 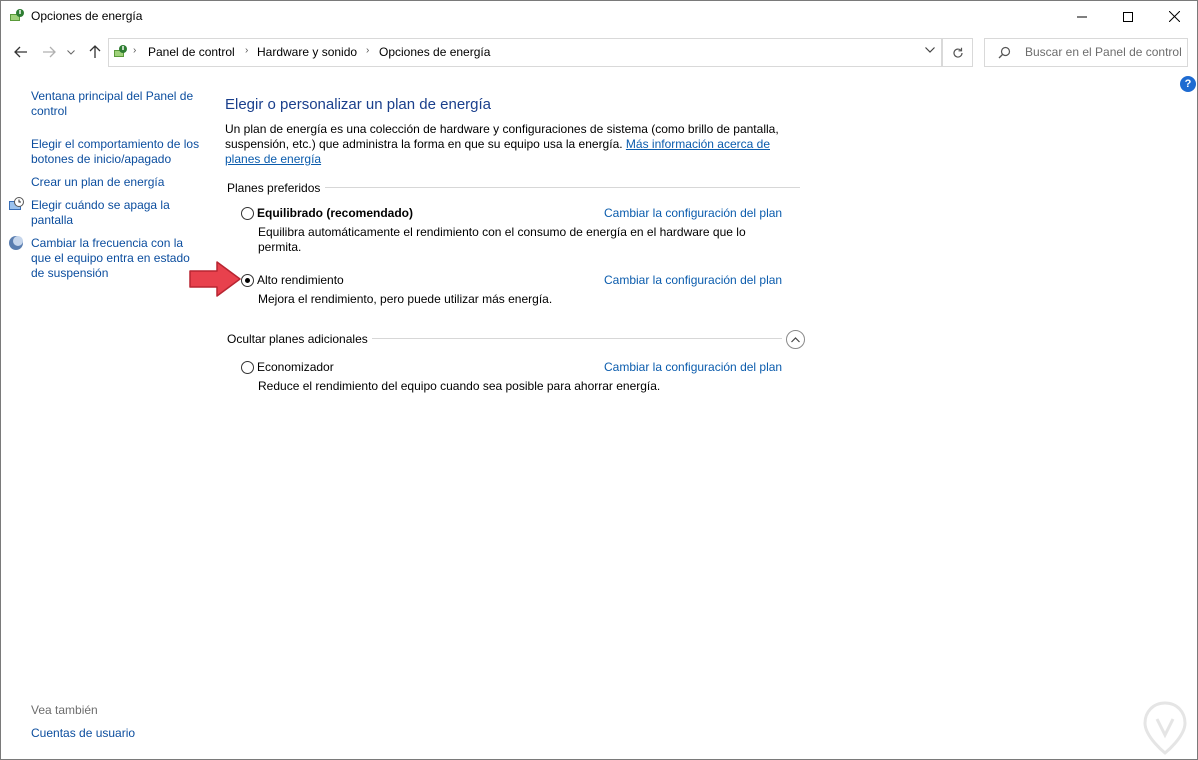 I want to click on forward-arrow-icon, so click(x=49, y=52).